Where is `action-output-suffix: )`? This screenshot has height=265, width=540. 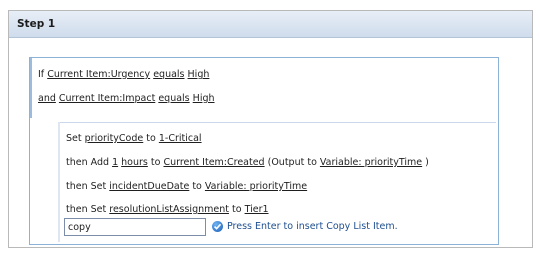 action-output-suffix: ) is located at coordinates (427, 162).